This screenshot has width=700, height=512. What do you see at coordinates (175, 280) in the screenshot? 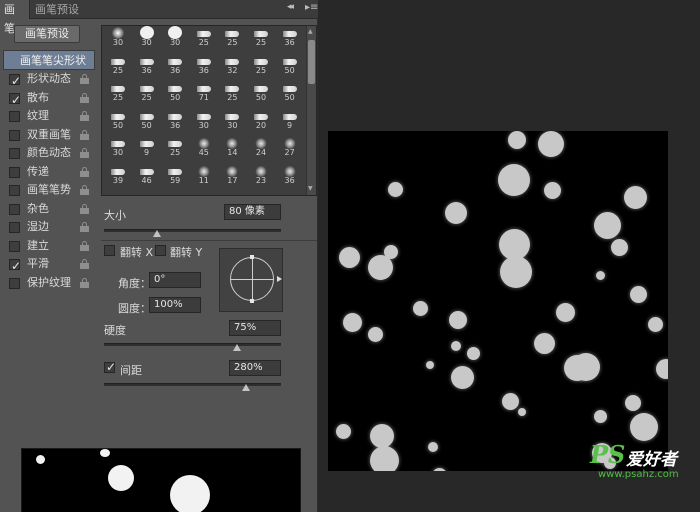
I see `angle-field: 0°` at bounding box center [175, 280].